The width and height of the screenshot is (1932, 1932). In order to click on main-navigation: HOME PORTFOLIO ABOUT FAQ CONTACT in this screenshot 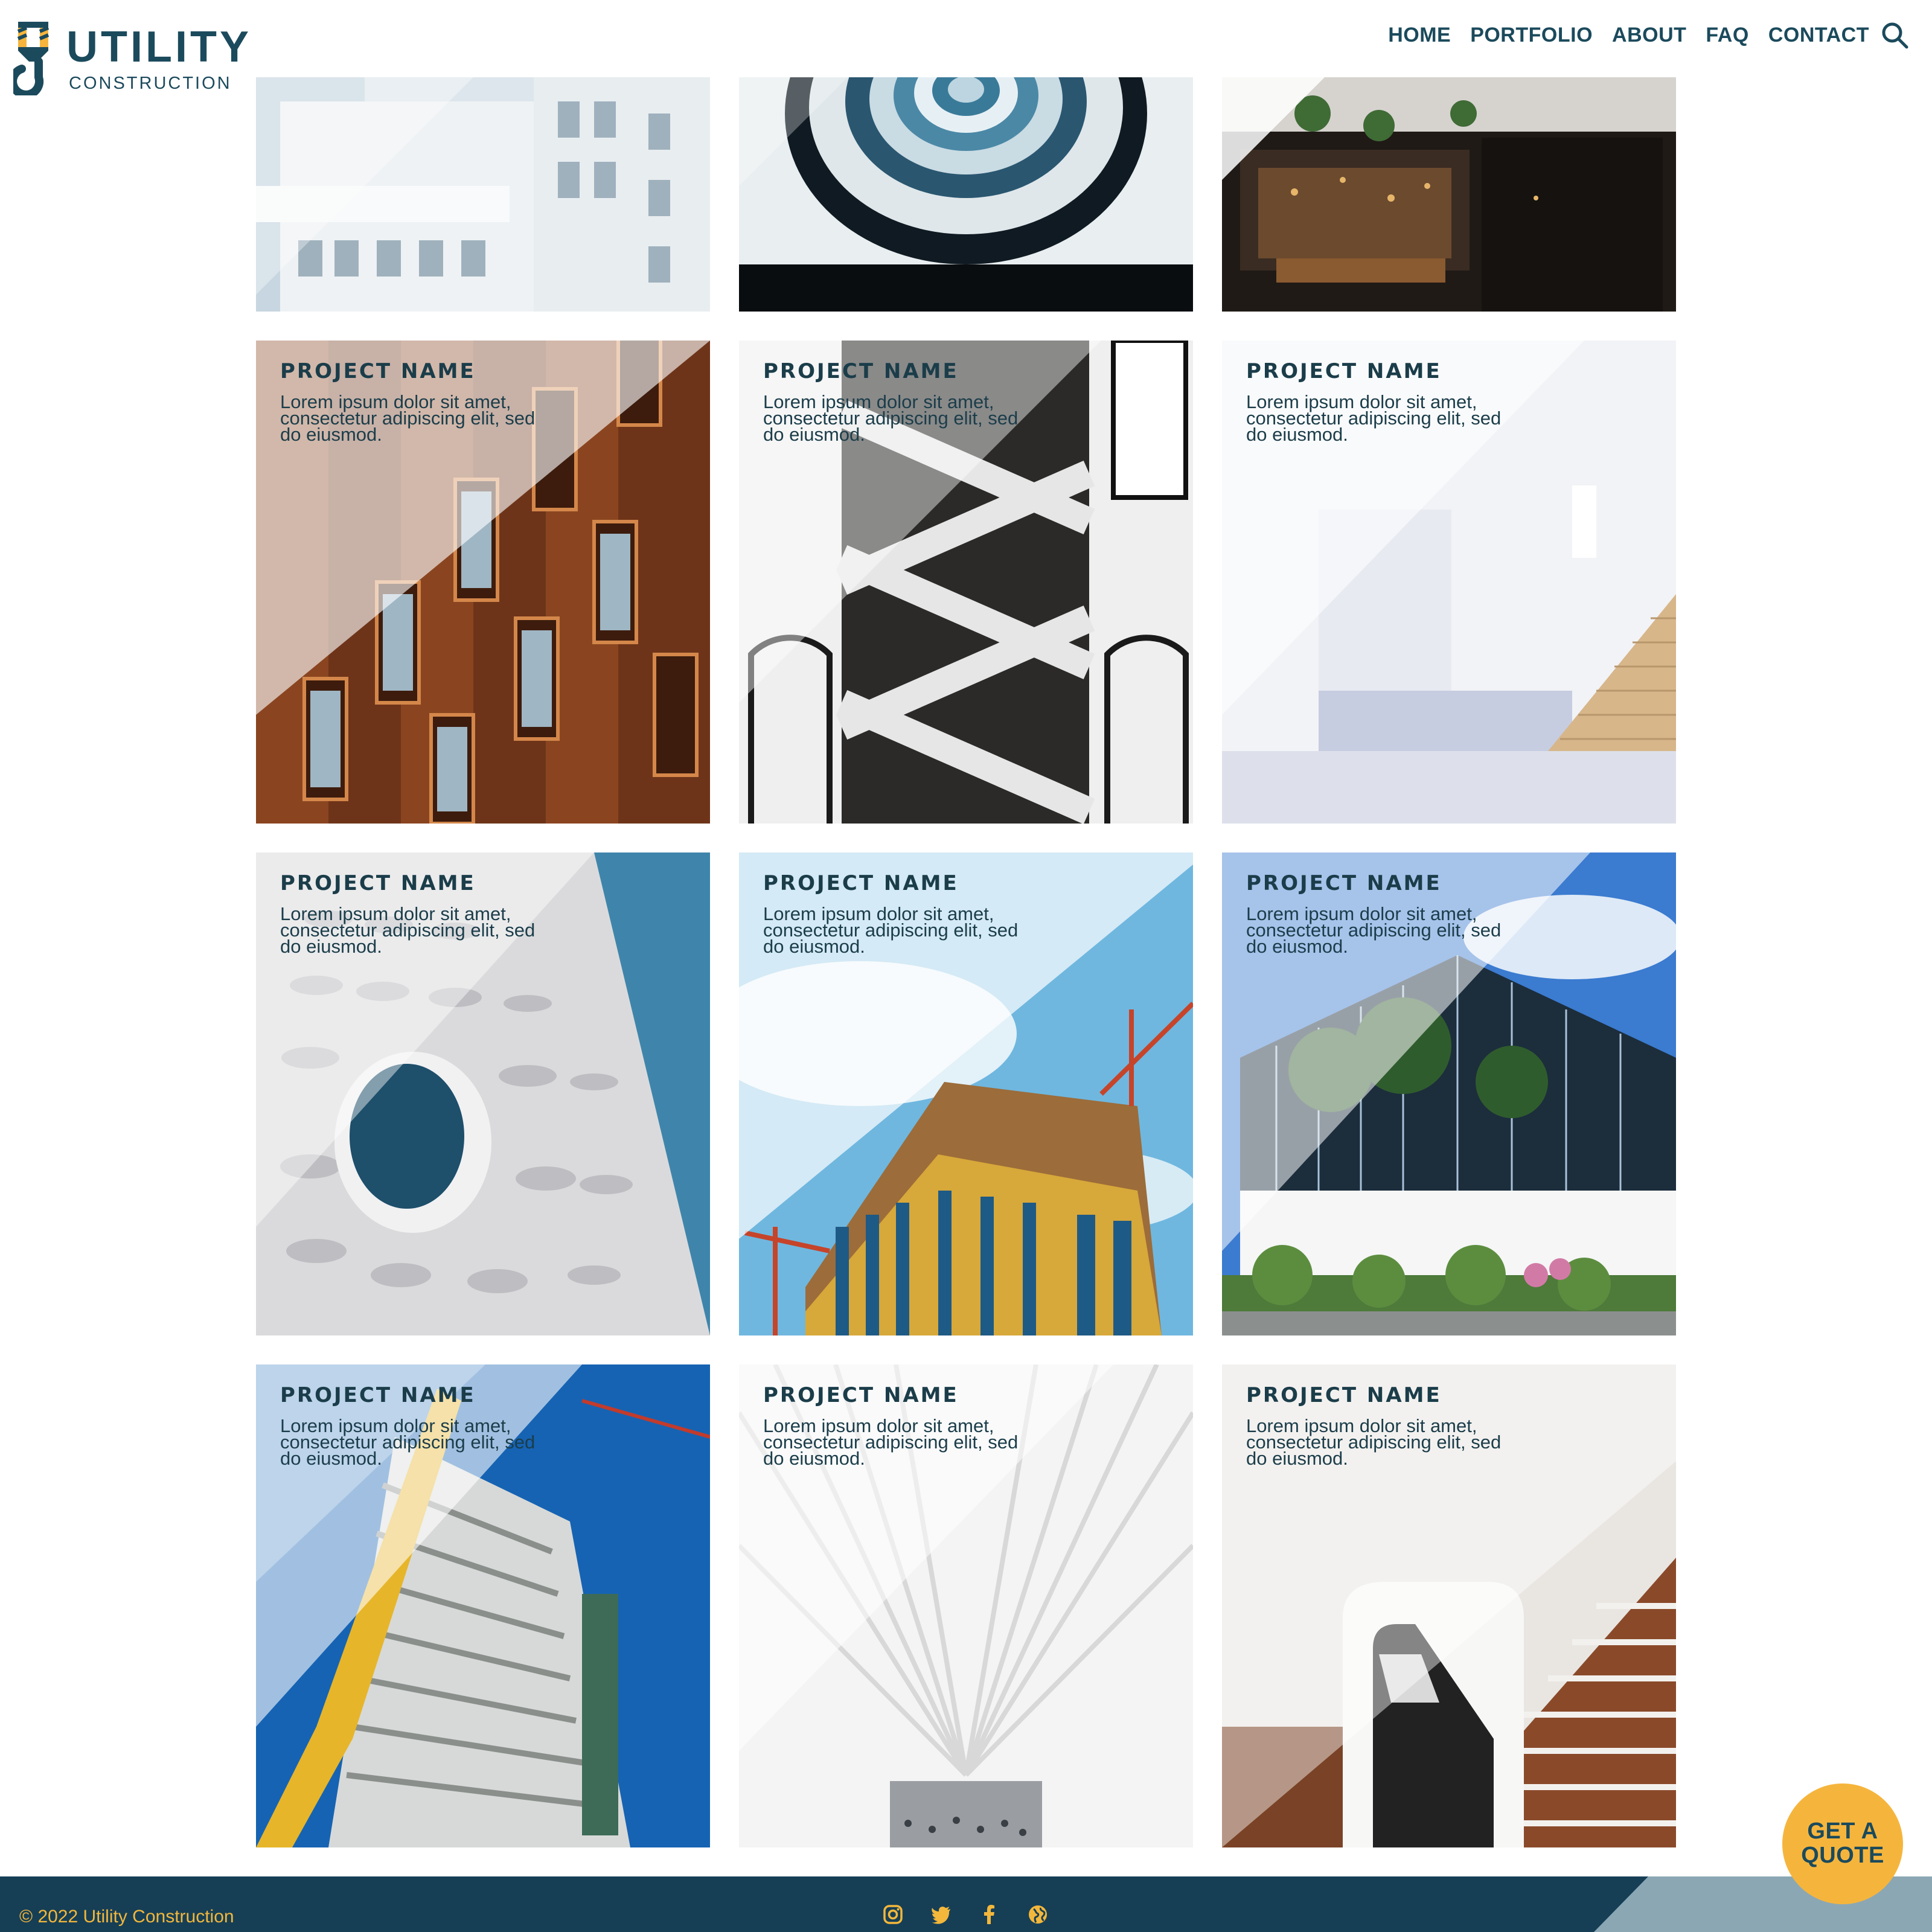, I will do `click(1649, 35)`.